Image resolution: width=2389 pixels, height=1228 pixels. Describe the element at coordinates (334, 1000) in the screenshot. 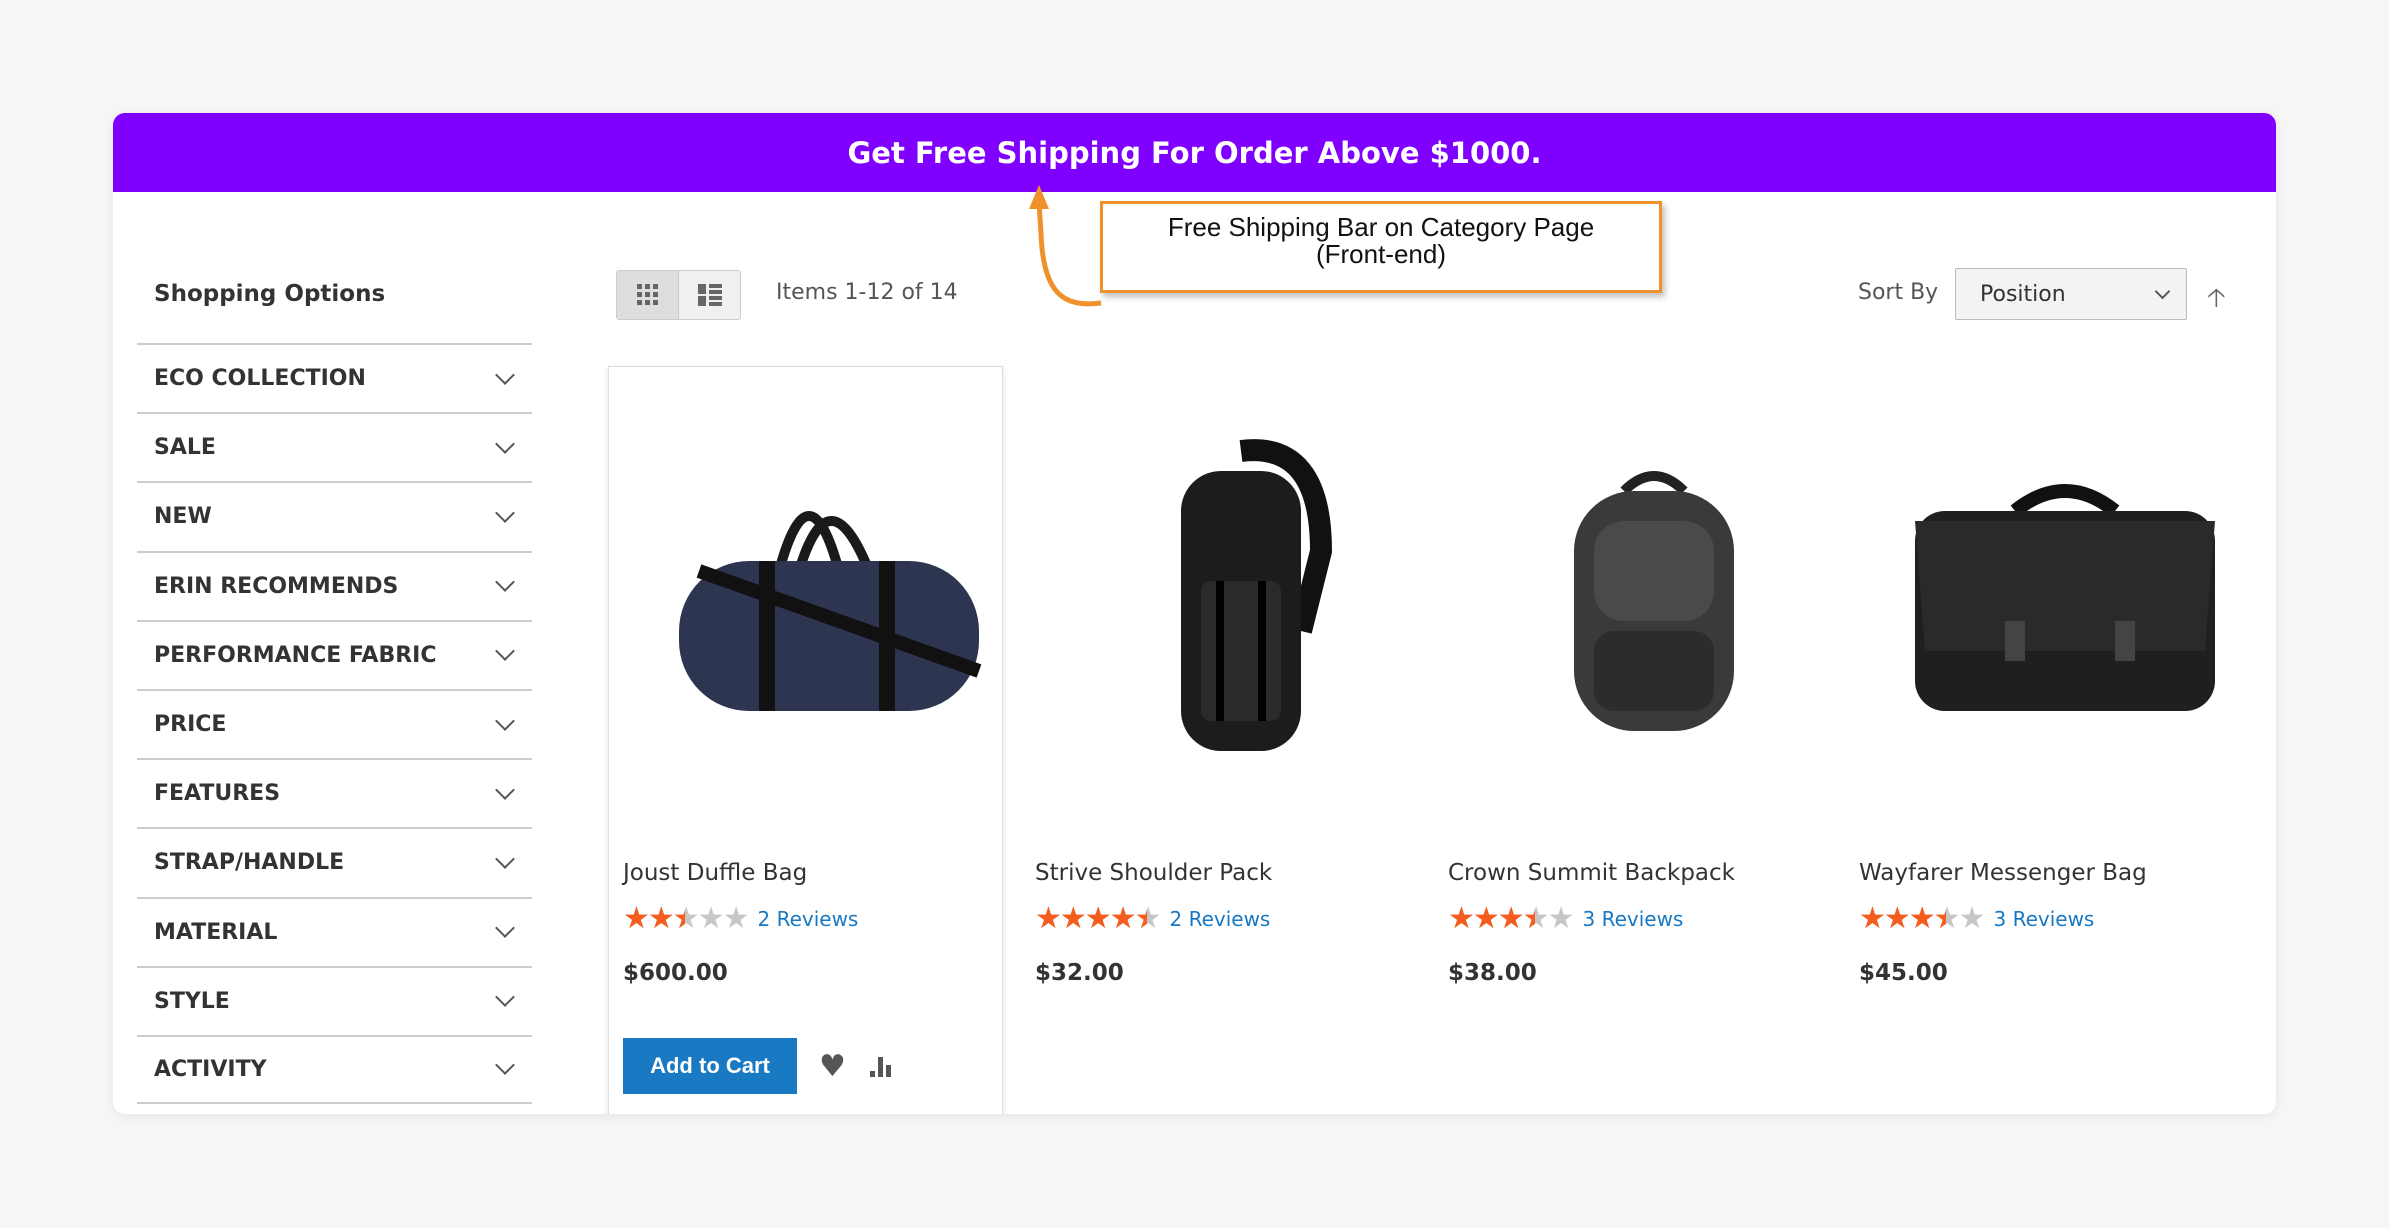

I see `filter-item: STYLE` at that location.